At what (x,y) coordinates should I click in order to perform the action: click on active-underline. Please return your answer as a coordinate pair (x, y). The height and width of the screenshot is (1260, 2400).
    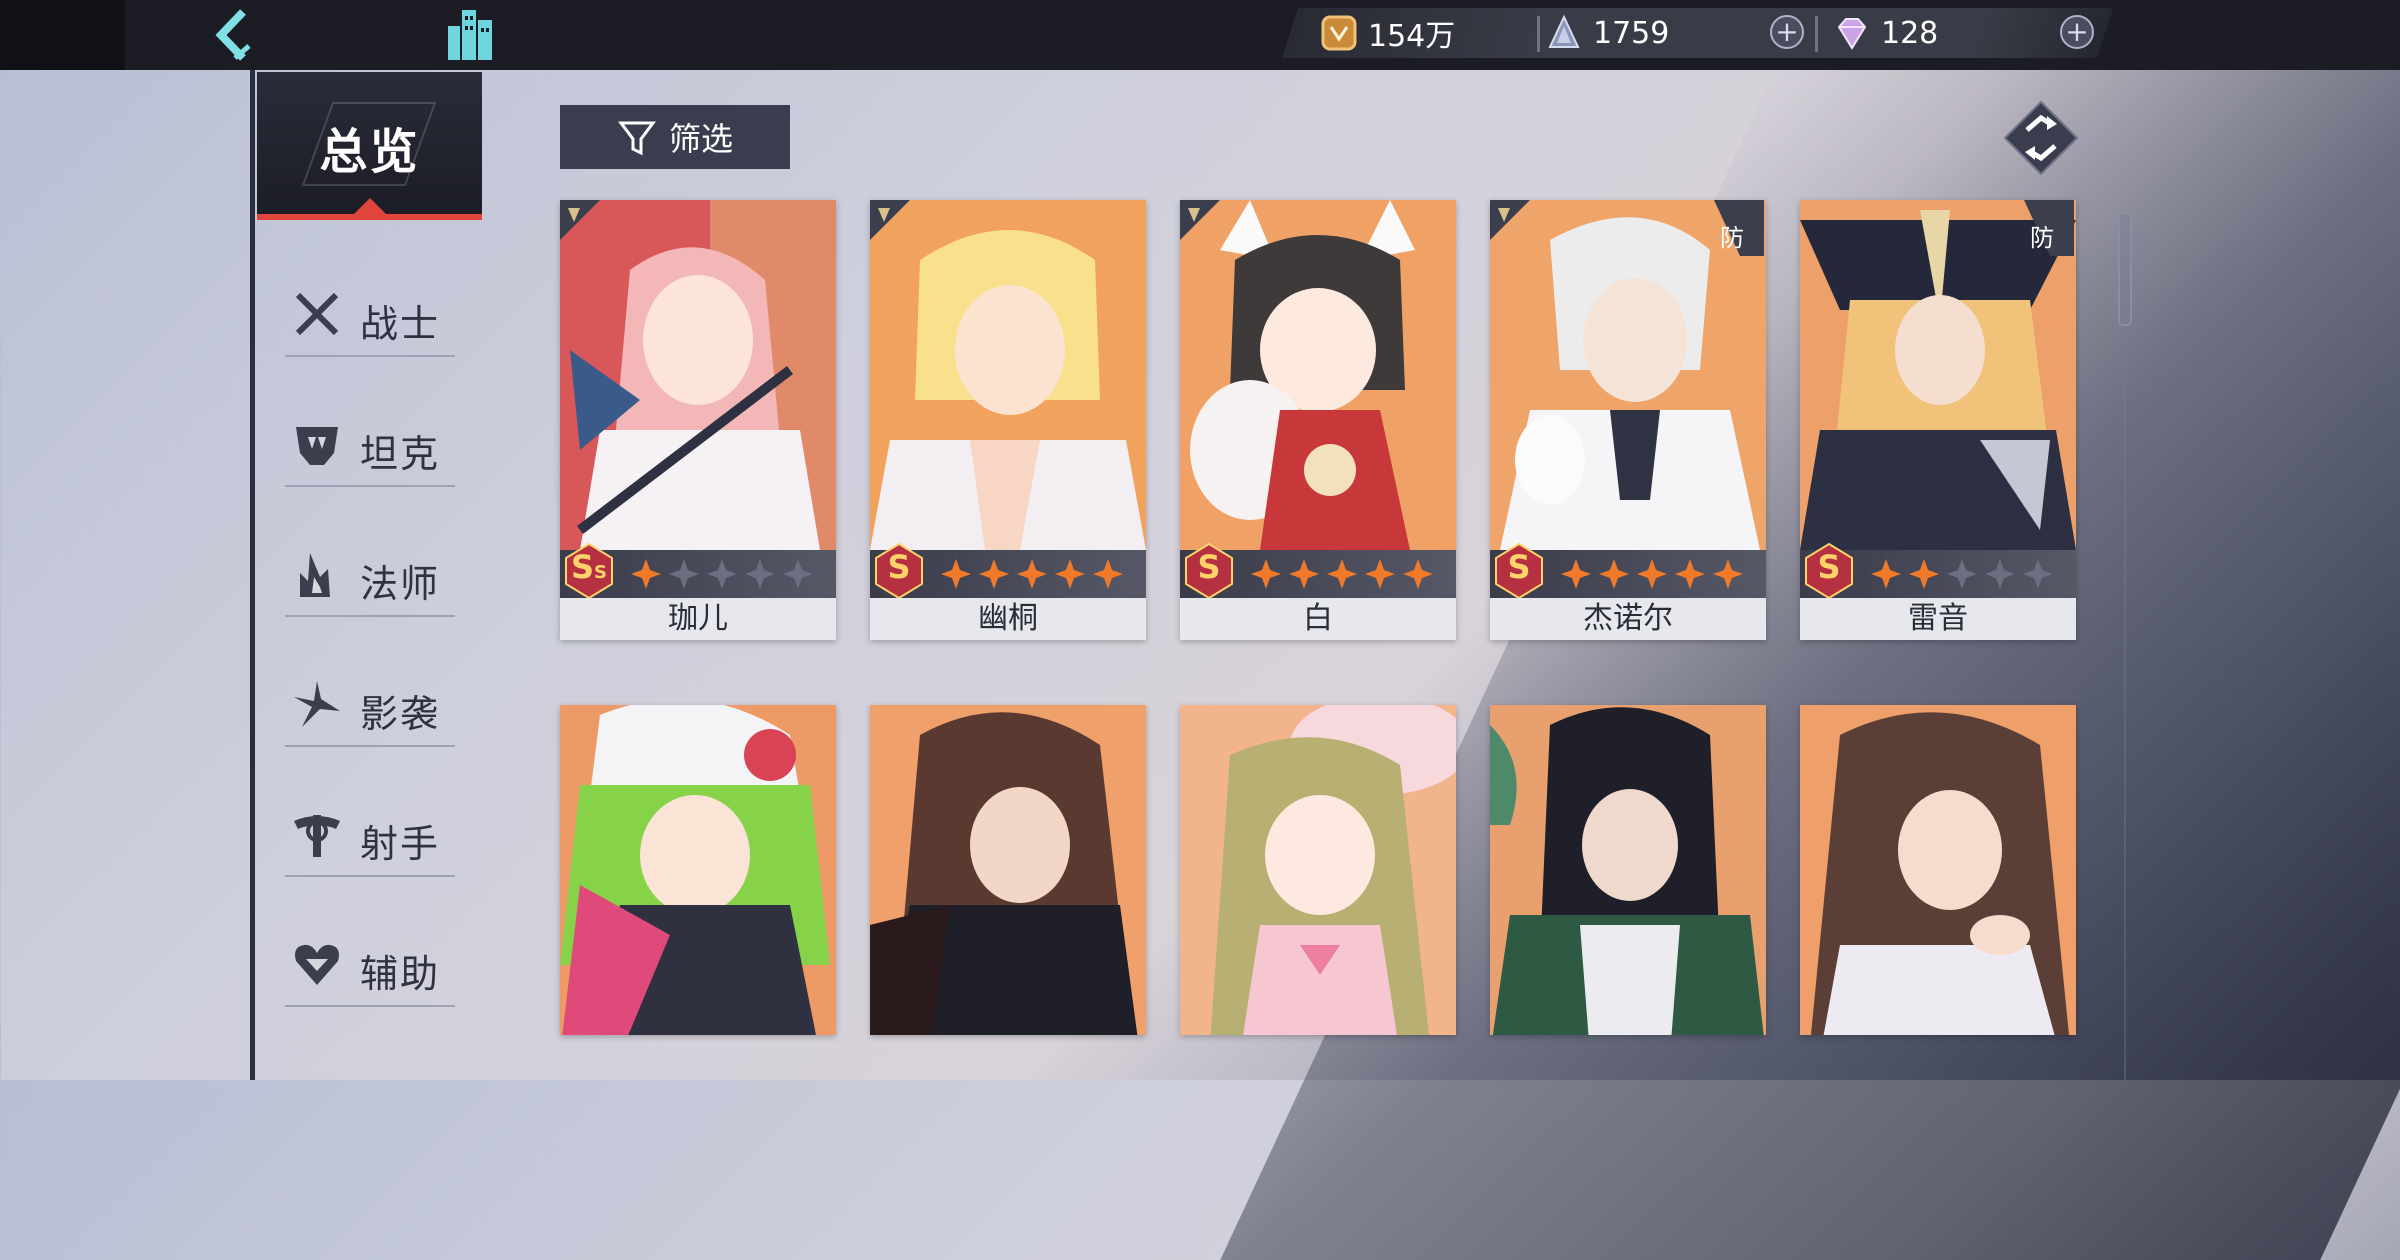
    Looking at the image, I should click on (369, 217).